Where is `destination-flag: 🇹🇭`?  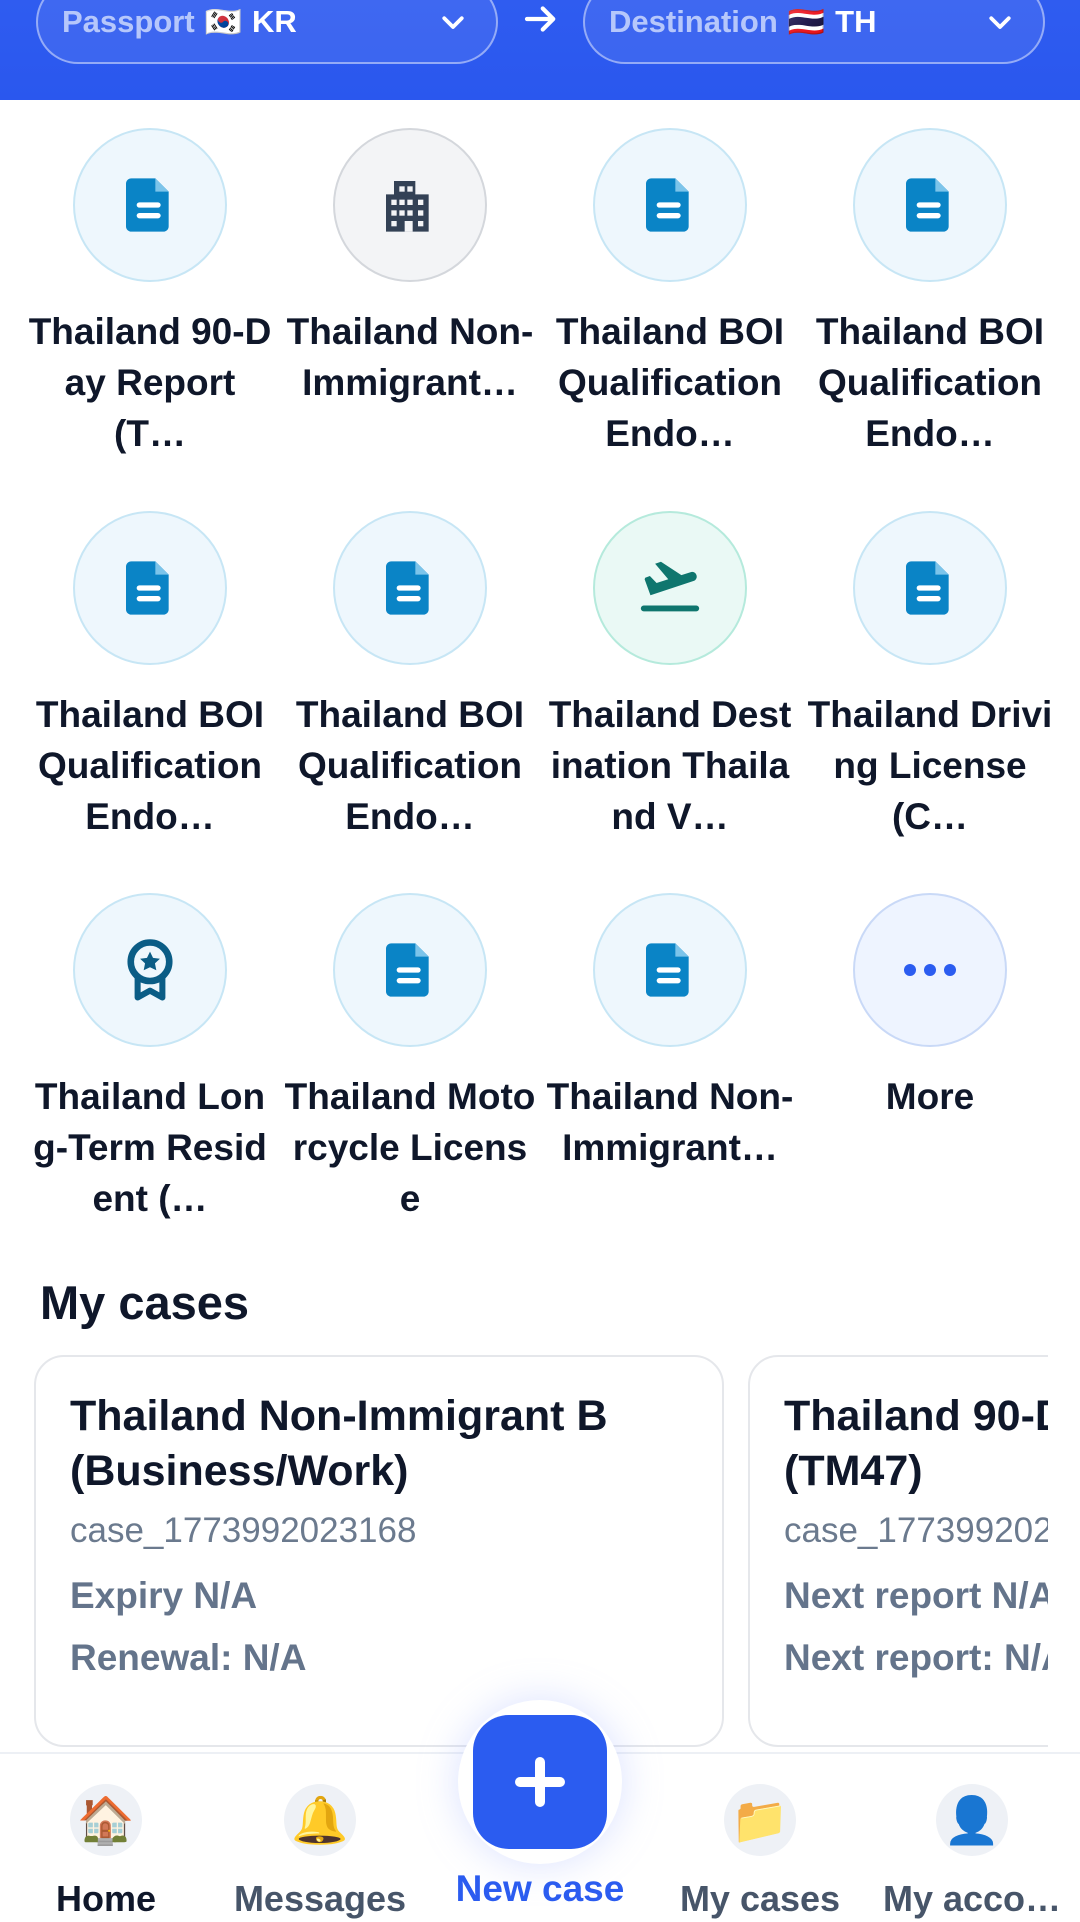 destination-flag: 🇹🇭 is located at coordinates (806, 22).